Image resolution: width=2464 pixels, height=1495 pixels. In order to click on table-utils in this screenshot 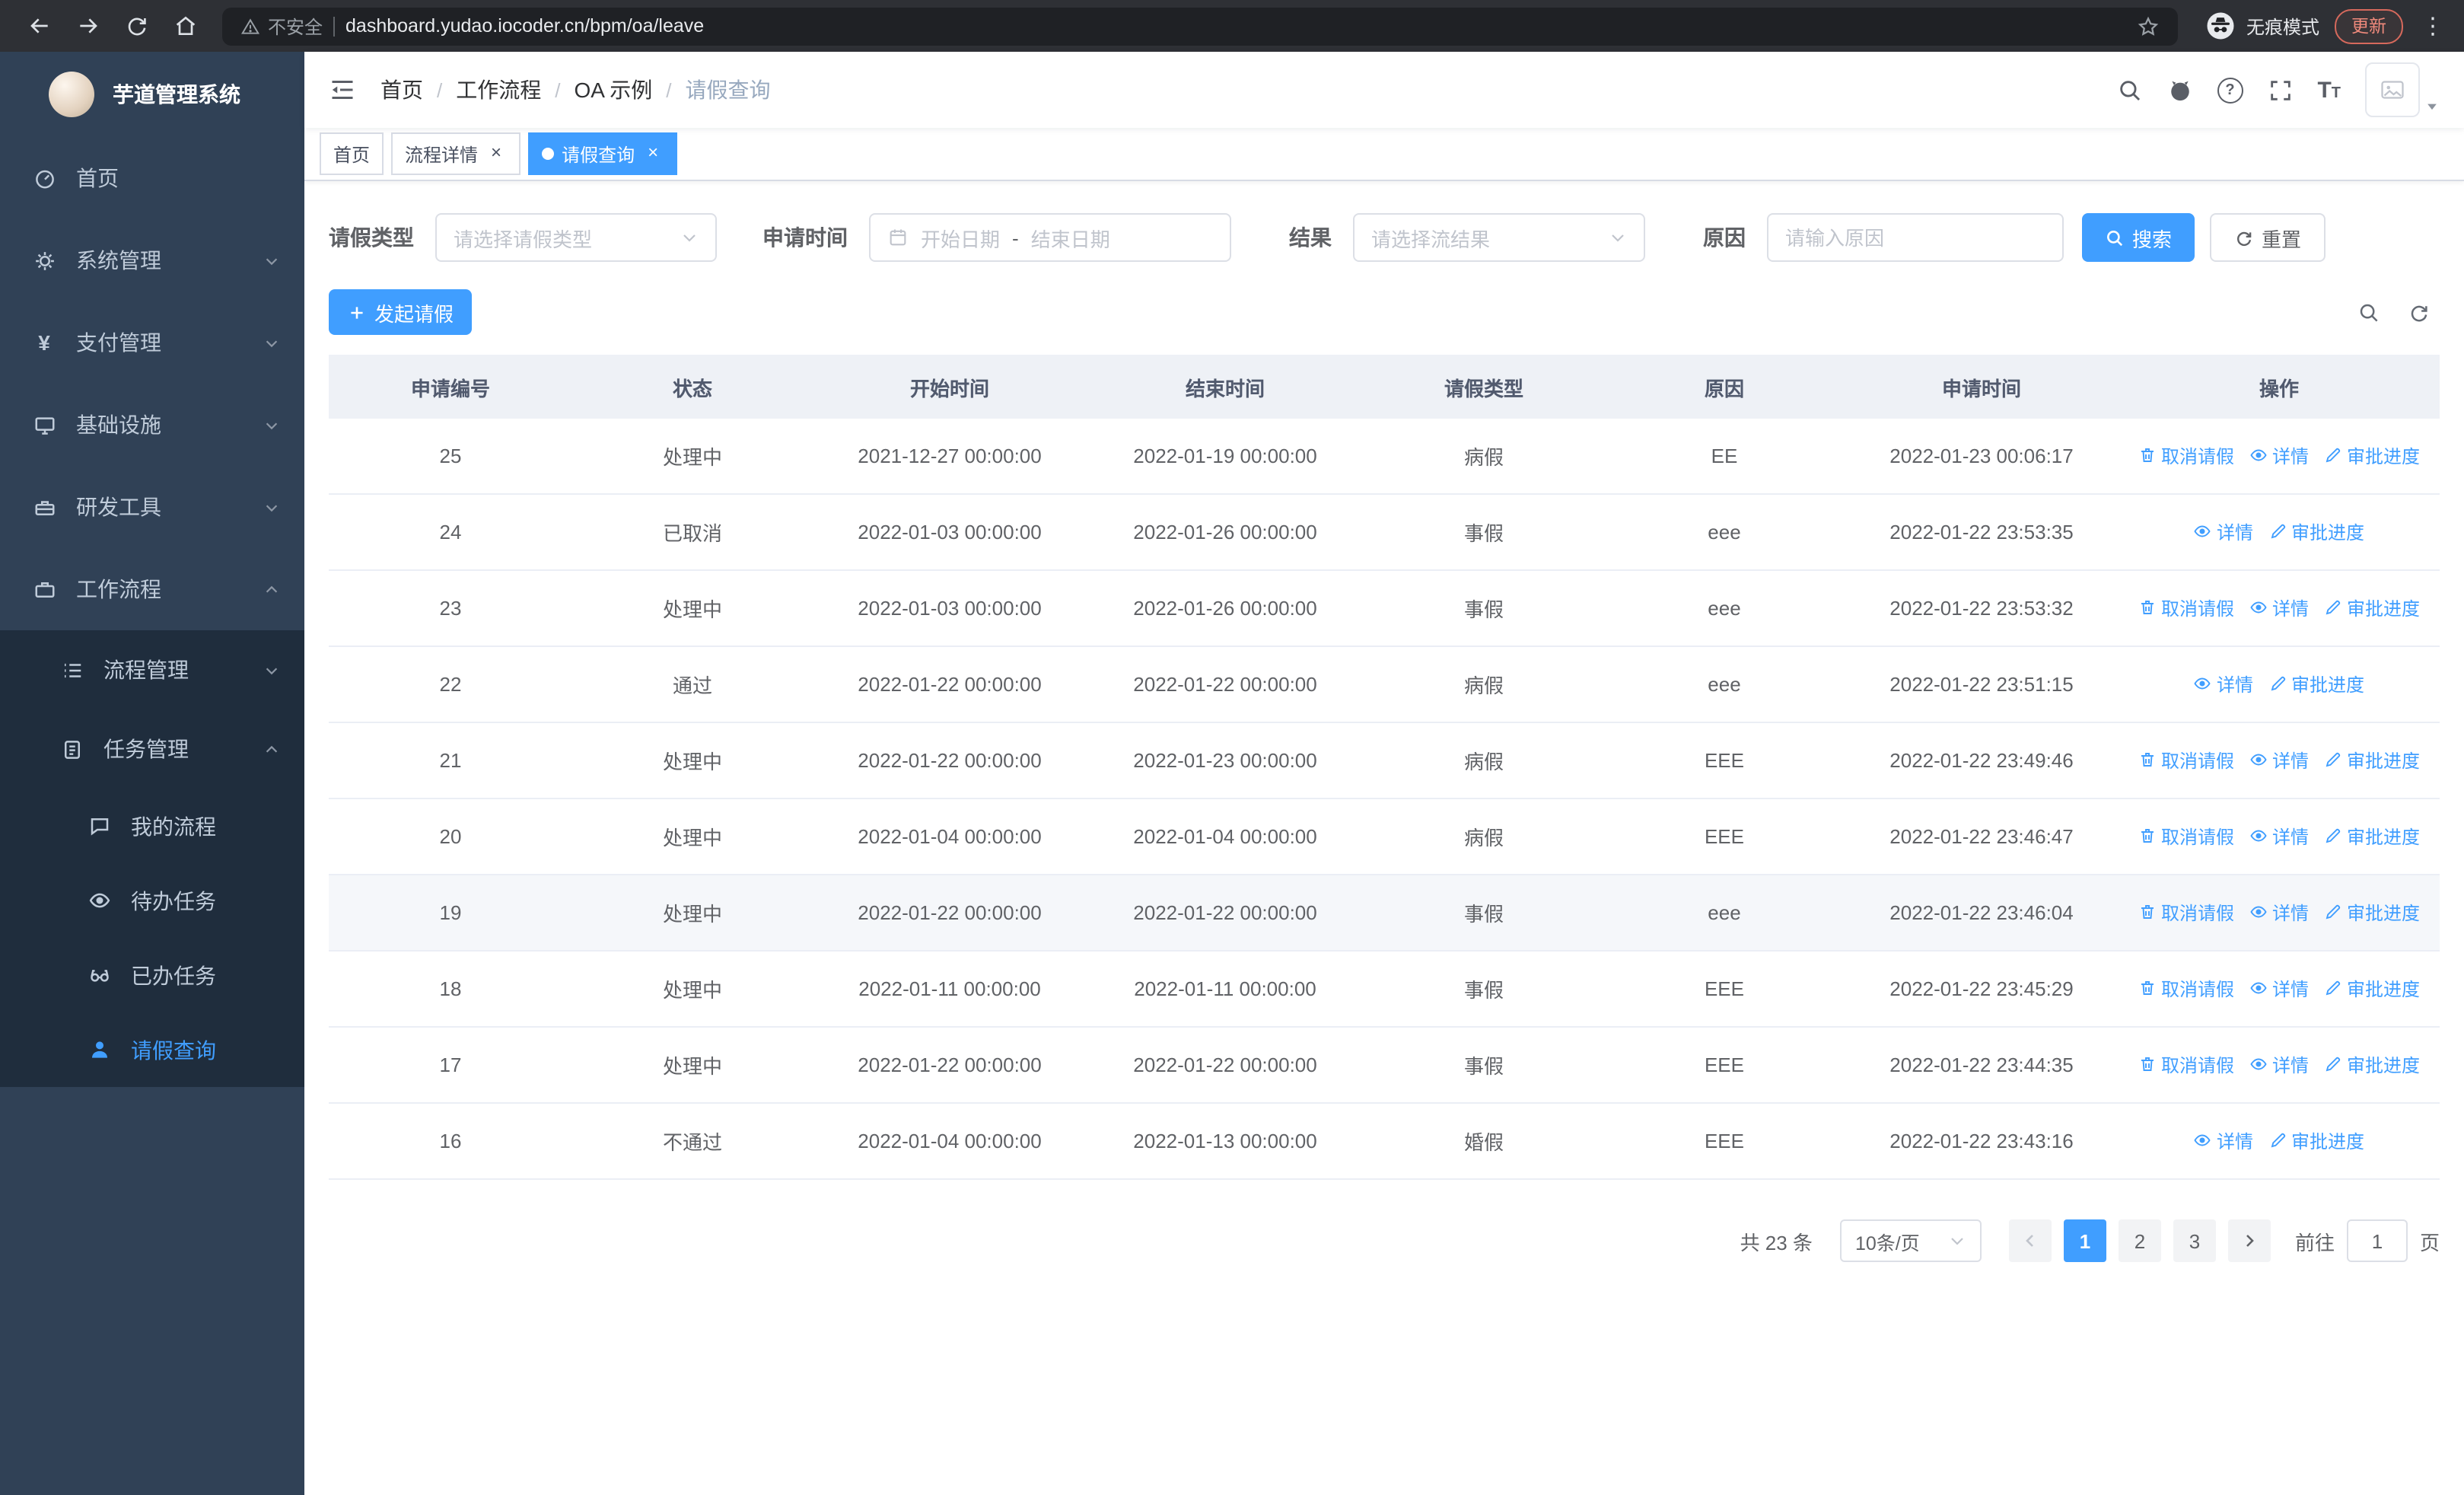, I will do `click(2398, 313)`.